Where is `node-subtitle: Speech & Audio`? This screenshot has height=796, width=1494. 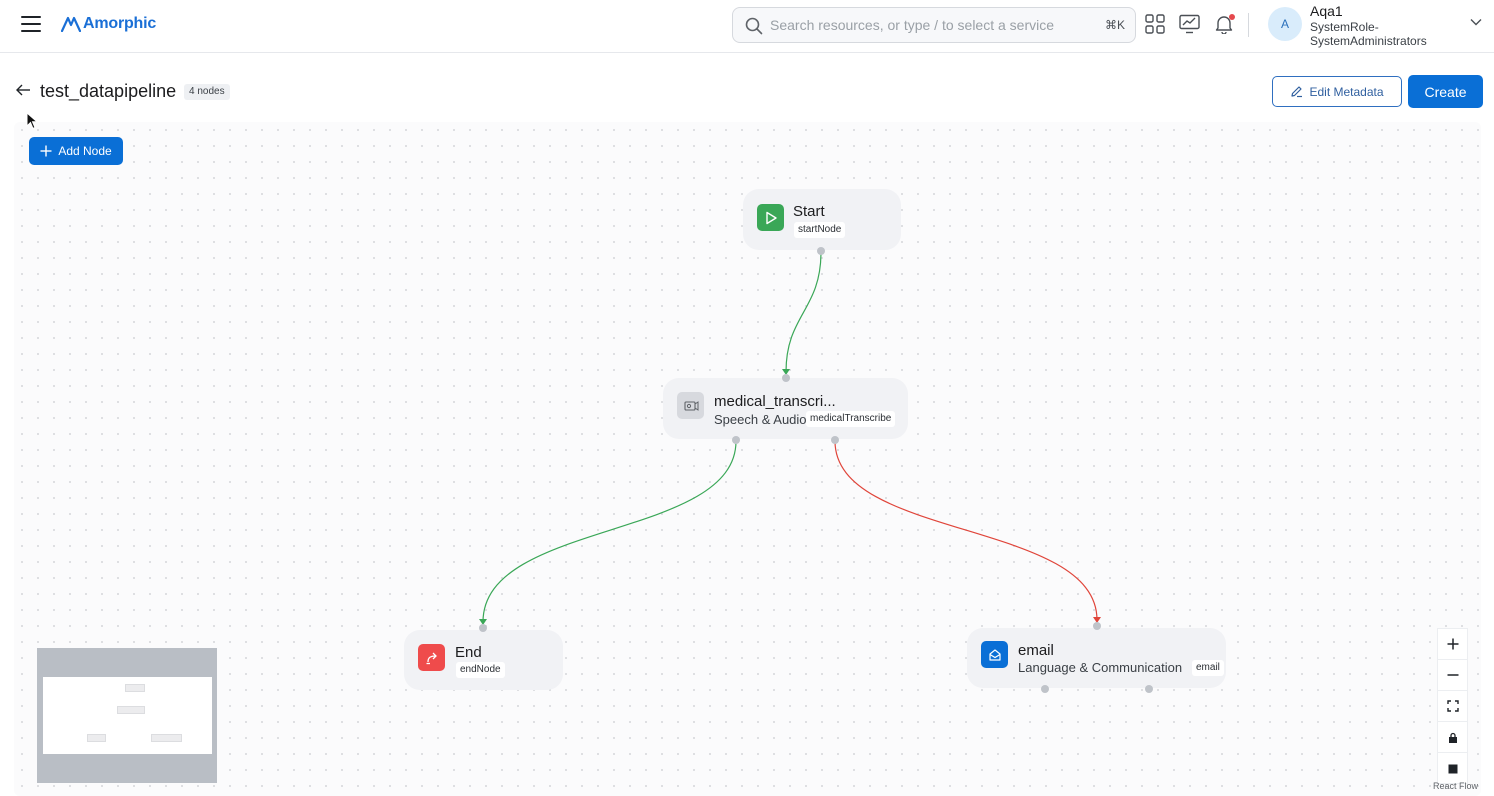 node-subtitle: Speech & Audio is located at coordinates (760, 419).